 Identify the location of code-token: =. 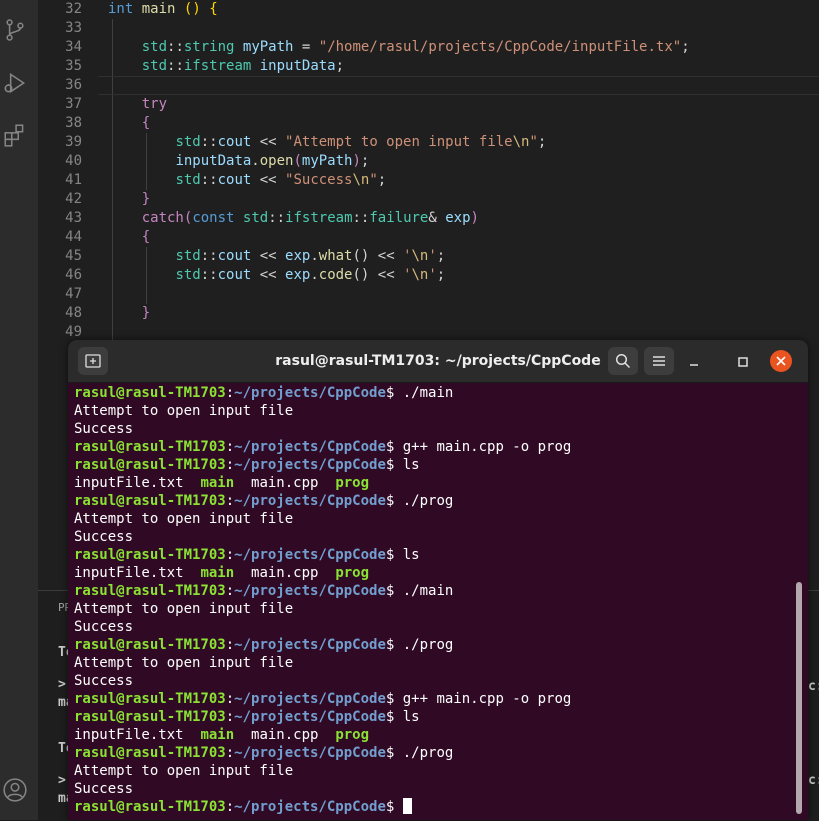
(306, 47).